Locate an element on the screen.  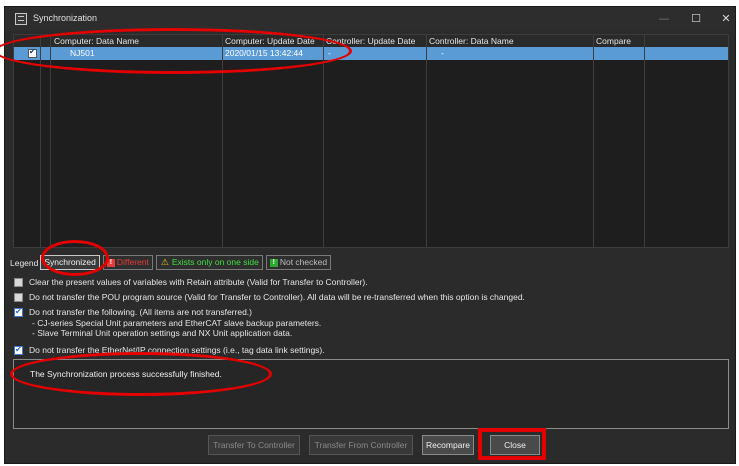
col-computer-data-name: Computer: Data Name is located at coordinates (137, 41).